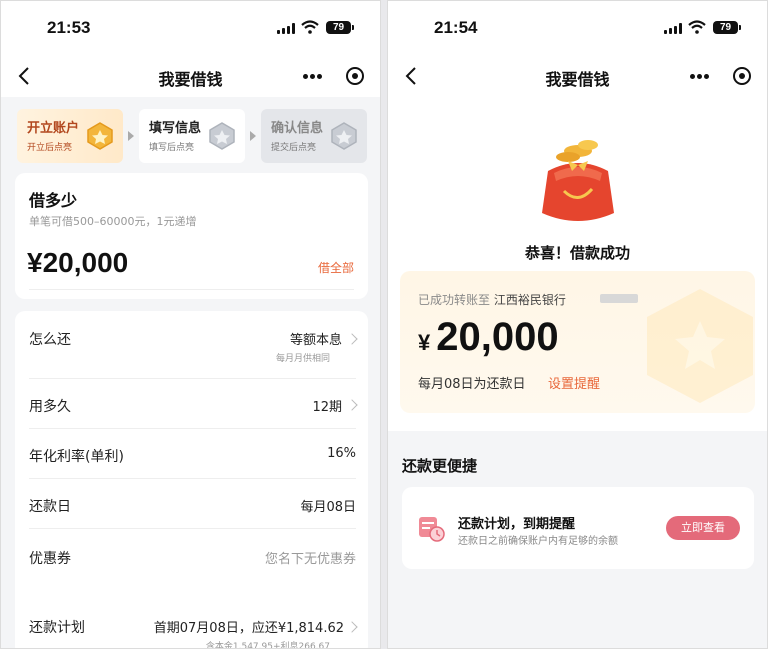 The width and height of the screenshot is (768, 649). What do you see at coordinates (70, 136) in the screenshot?
I see `step-open-account: 开立账户 开立后点亮` at bounding box center [70, 136].